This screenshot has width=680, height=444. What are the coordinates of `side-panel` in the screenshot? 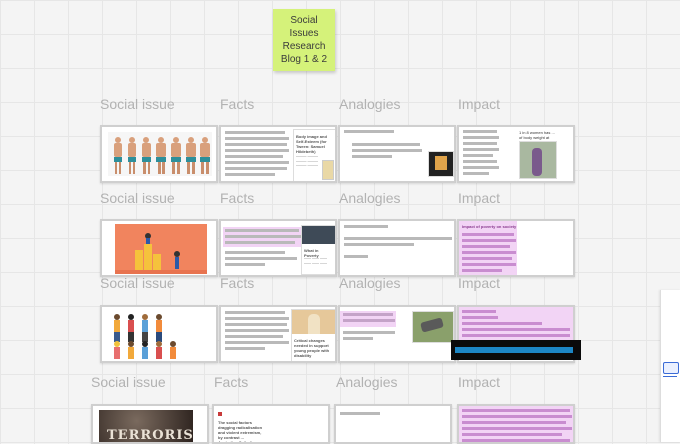 It's located at (670, 366).